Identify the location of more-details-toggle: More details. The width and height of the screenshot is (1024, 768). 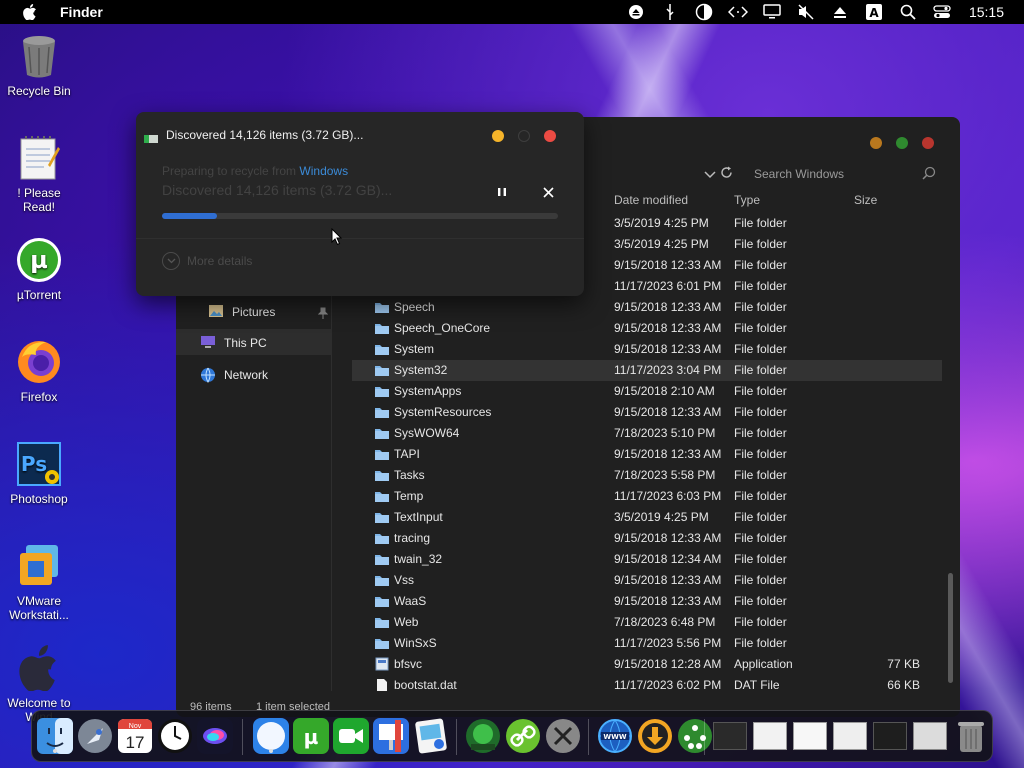
(207, 261).